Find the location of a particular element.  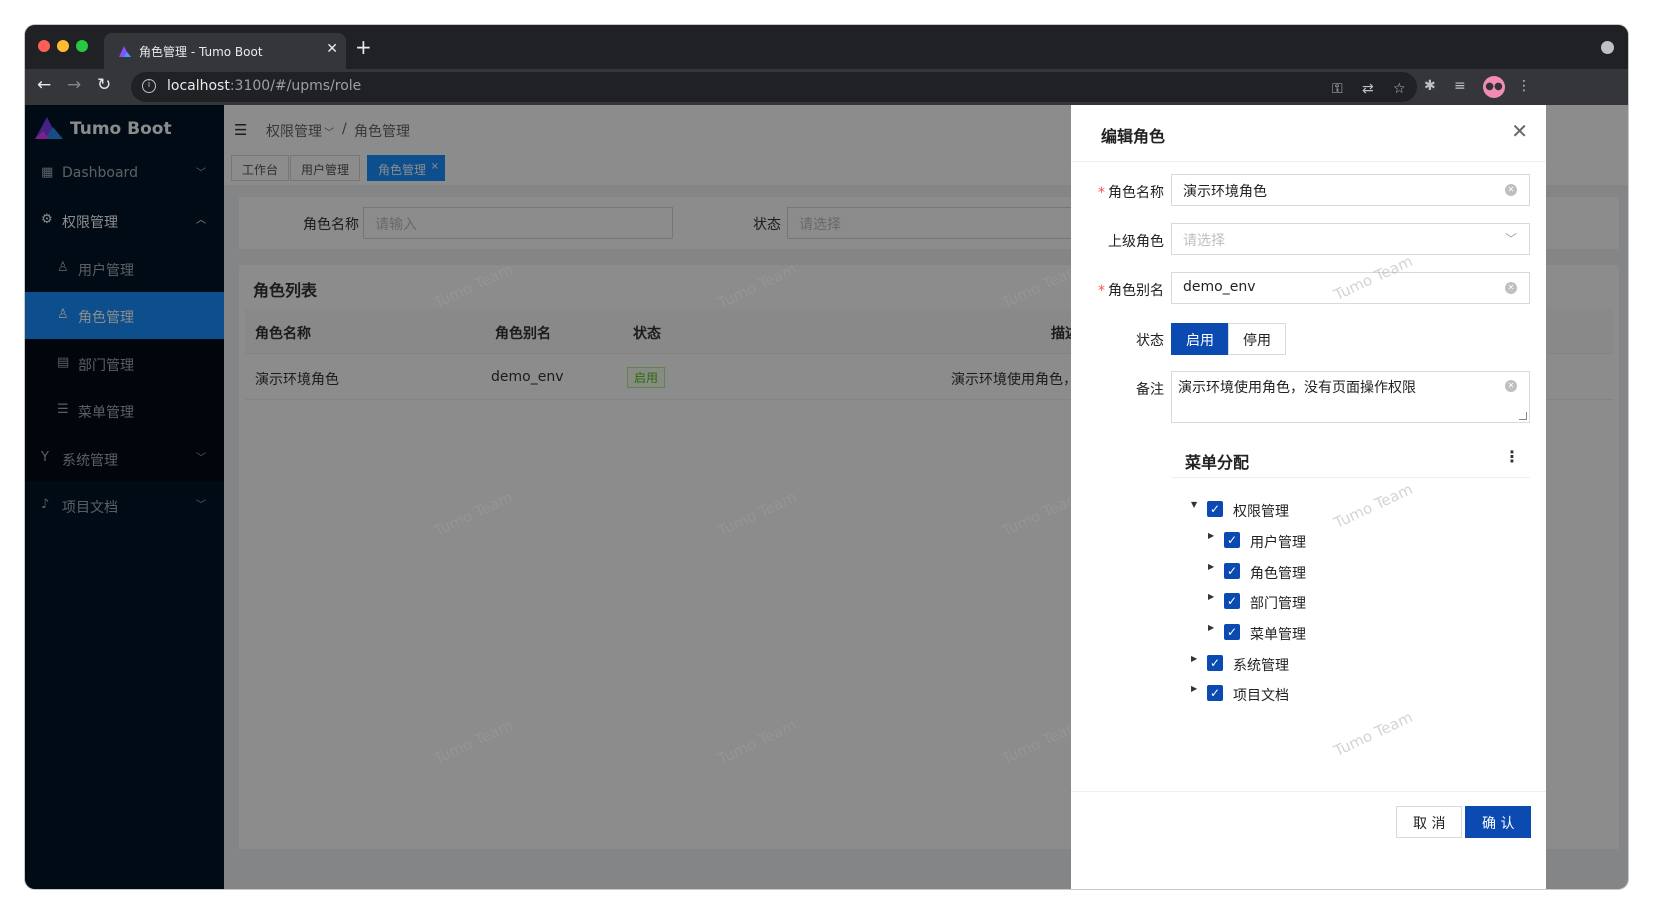

menu-tree-header: 菜单分配 ⋮ is located at coordinates (1350, 460).